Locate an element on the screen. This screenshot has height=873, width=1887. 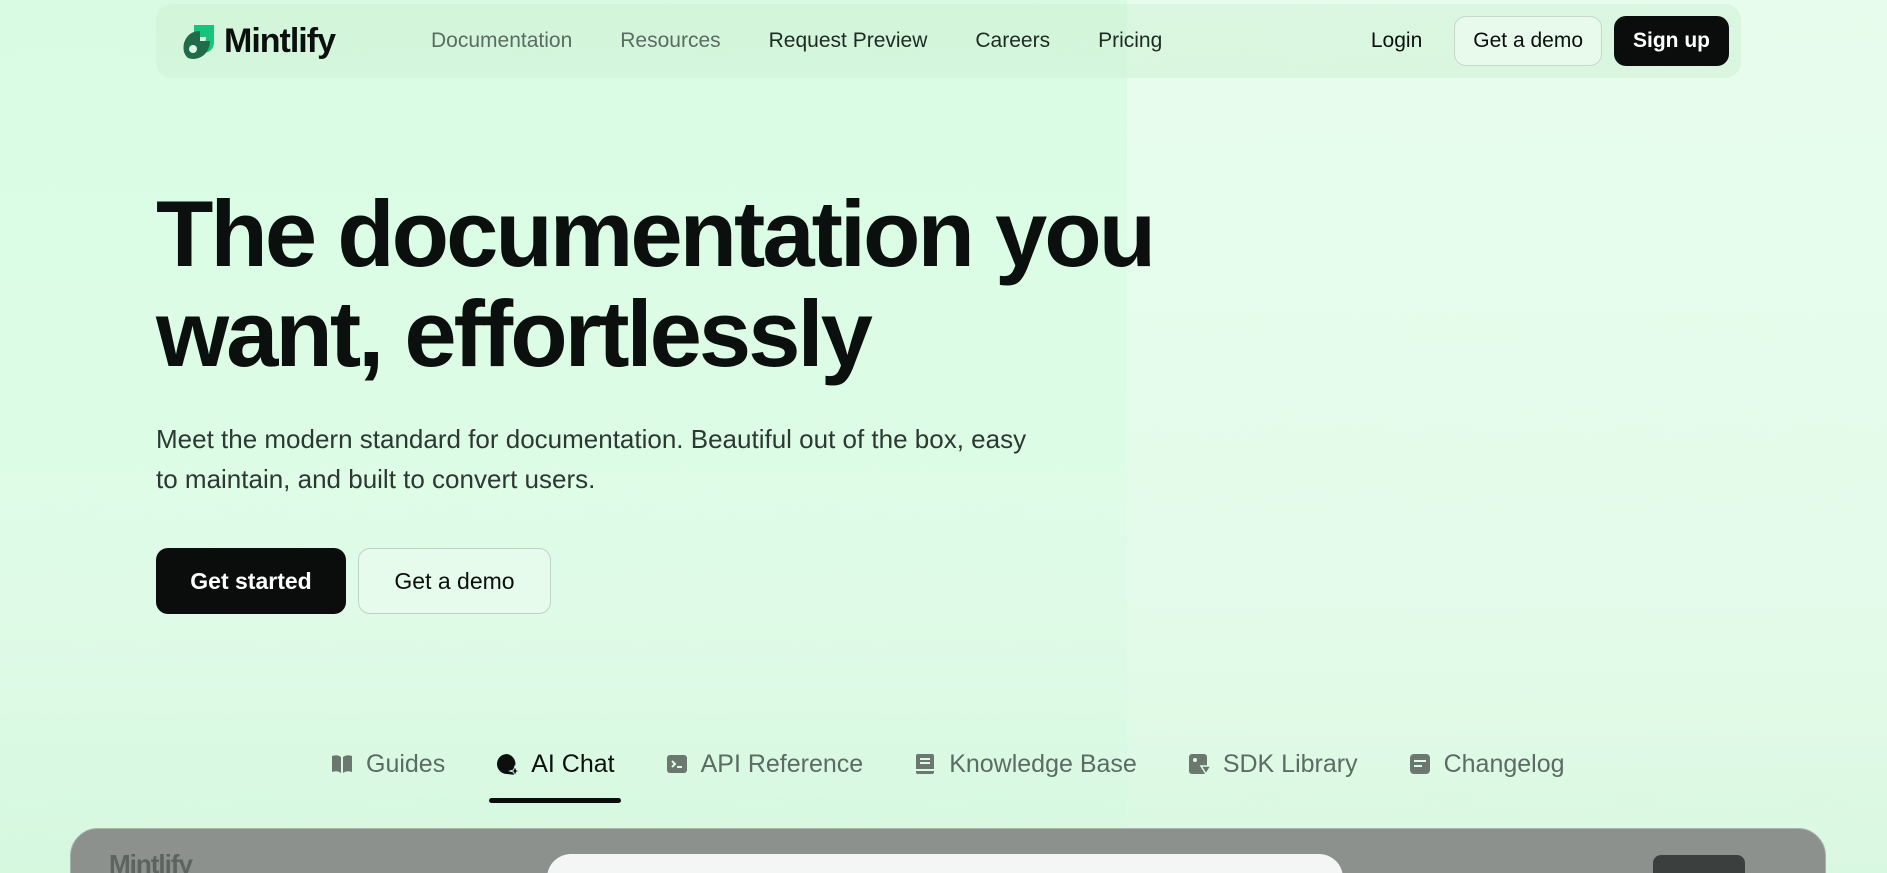
nav-link-request-preview: Request Preview is located at coordinates (848, 41).